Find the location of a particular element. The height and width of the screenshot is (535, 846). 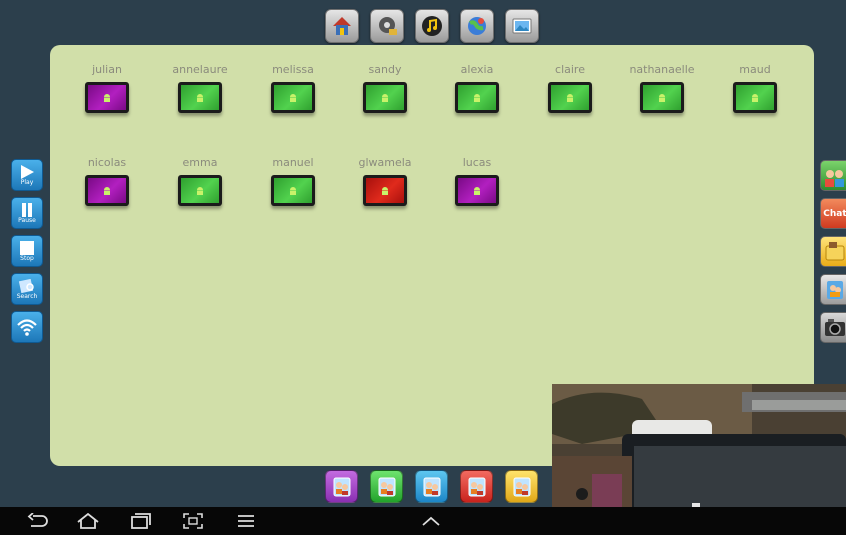

play-button: Play is located at coordinates (27, 175).